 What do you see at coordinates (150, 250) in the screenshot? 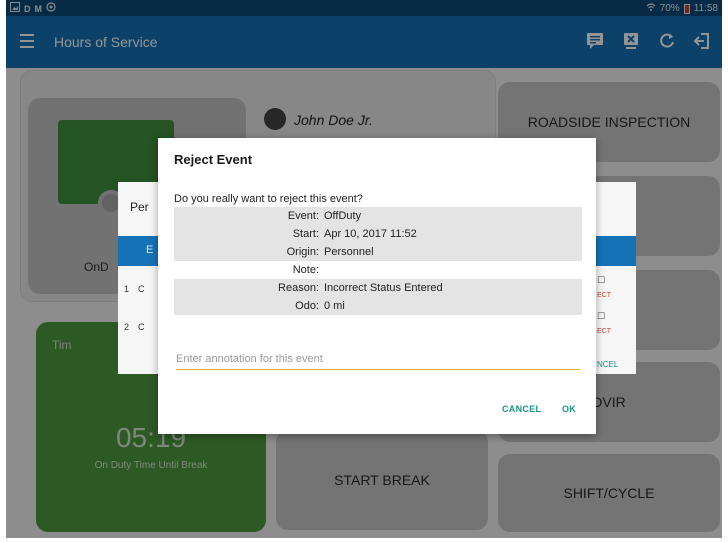
I see `pending-dialog-column-header: E` at bounding box center [150, 250].